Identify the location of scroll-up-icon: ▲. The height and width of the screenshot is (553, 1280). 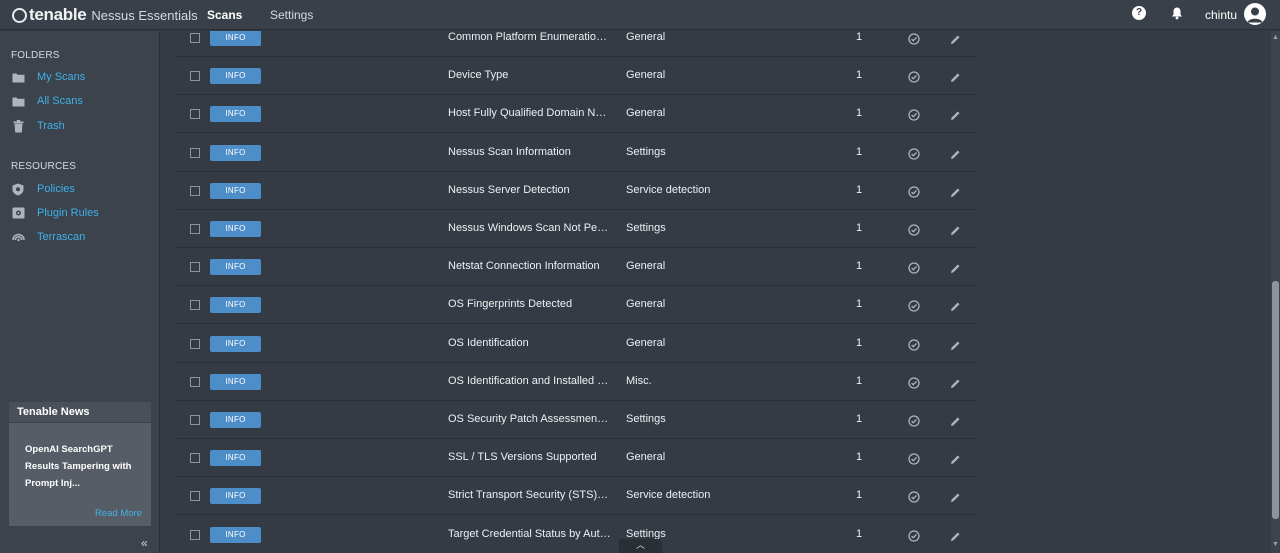
(1275, 37).